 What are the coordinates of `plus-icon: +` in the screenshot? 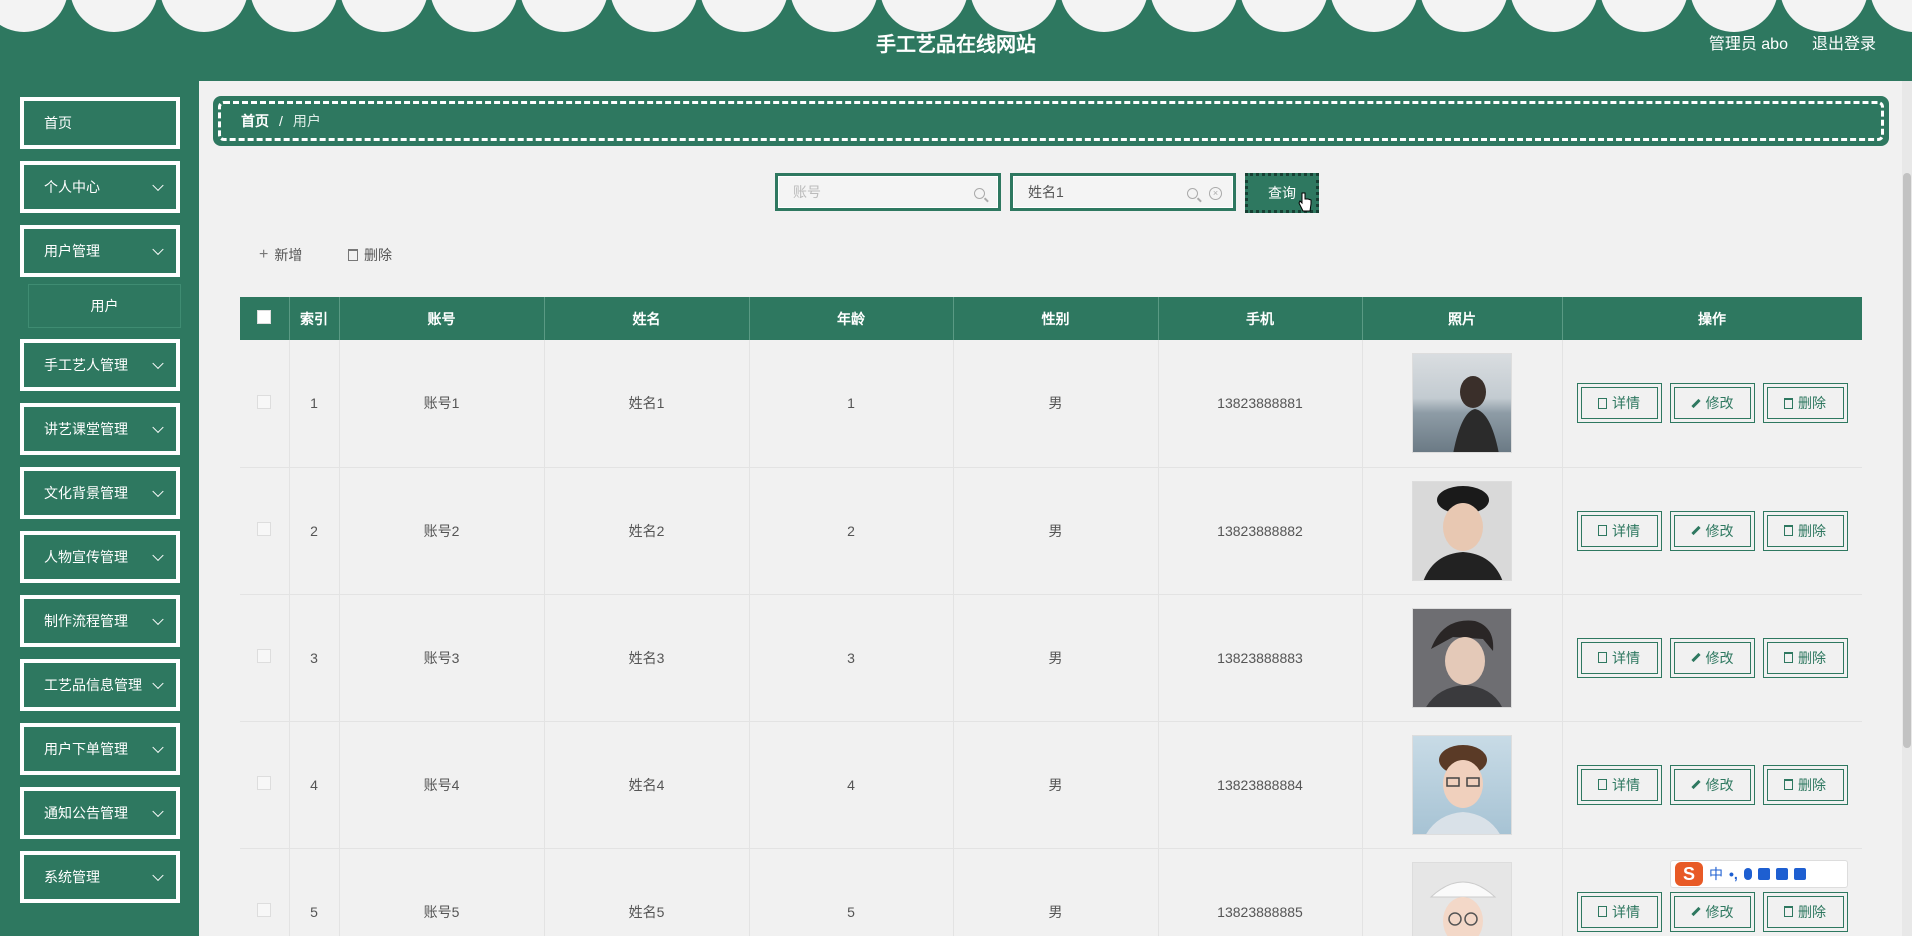 It's located at (264, 254).